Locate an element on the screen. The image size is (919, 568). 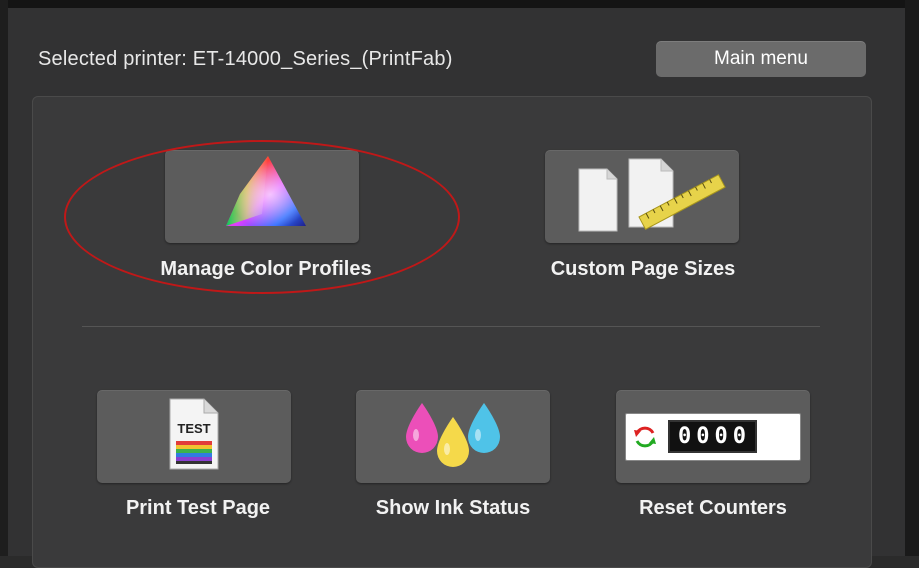
reset-counters-label: Reset Counters is located at coordinates (713, 508).